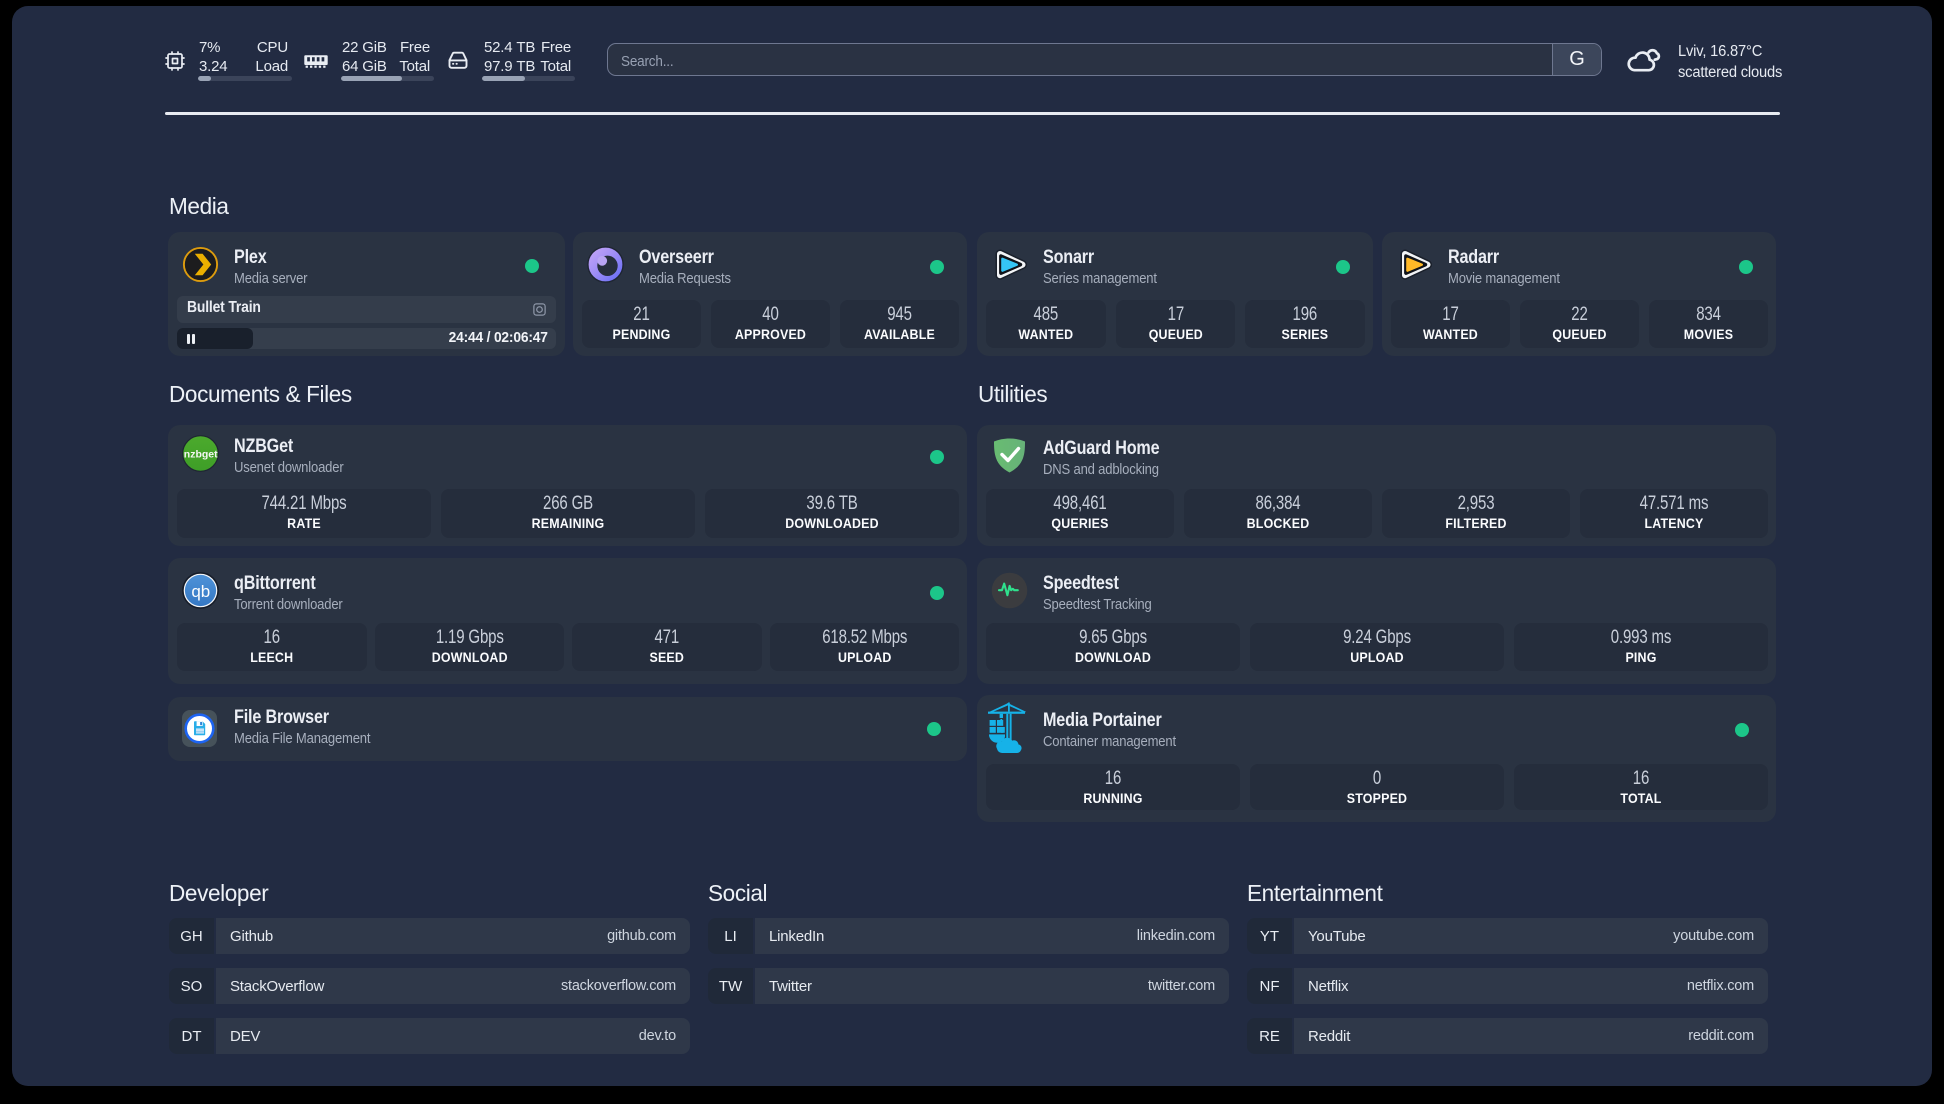 The width and height of the screenshot is (1944, 1104). I want to click on svg-text: nzbget, so click(201, 455).